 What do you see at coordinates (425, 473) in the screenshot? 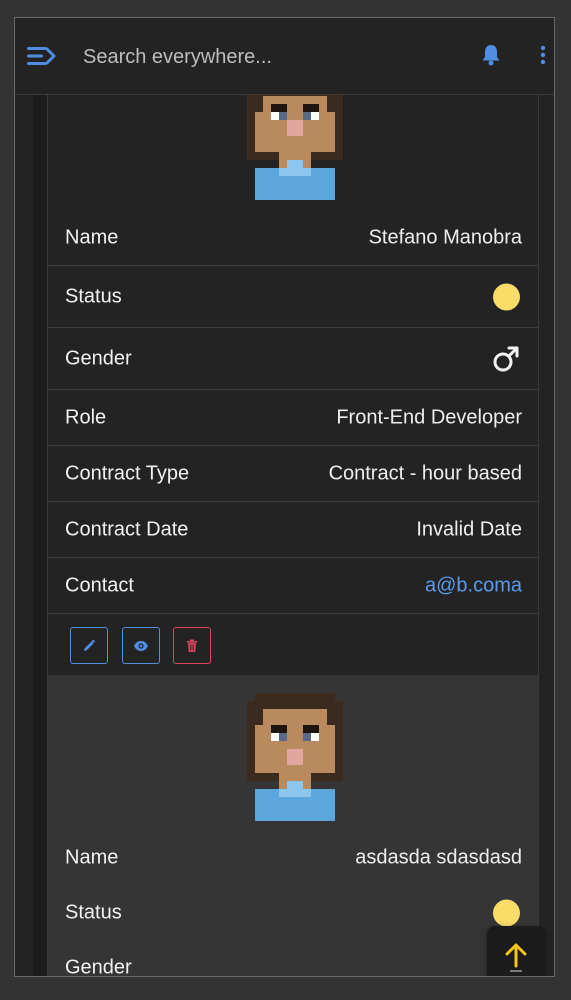
I see `contract-type-value: Contract - hour based` at bounding box center [425, 473].